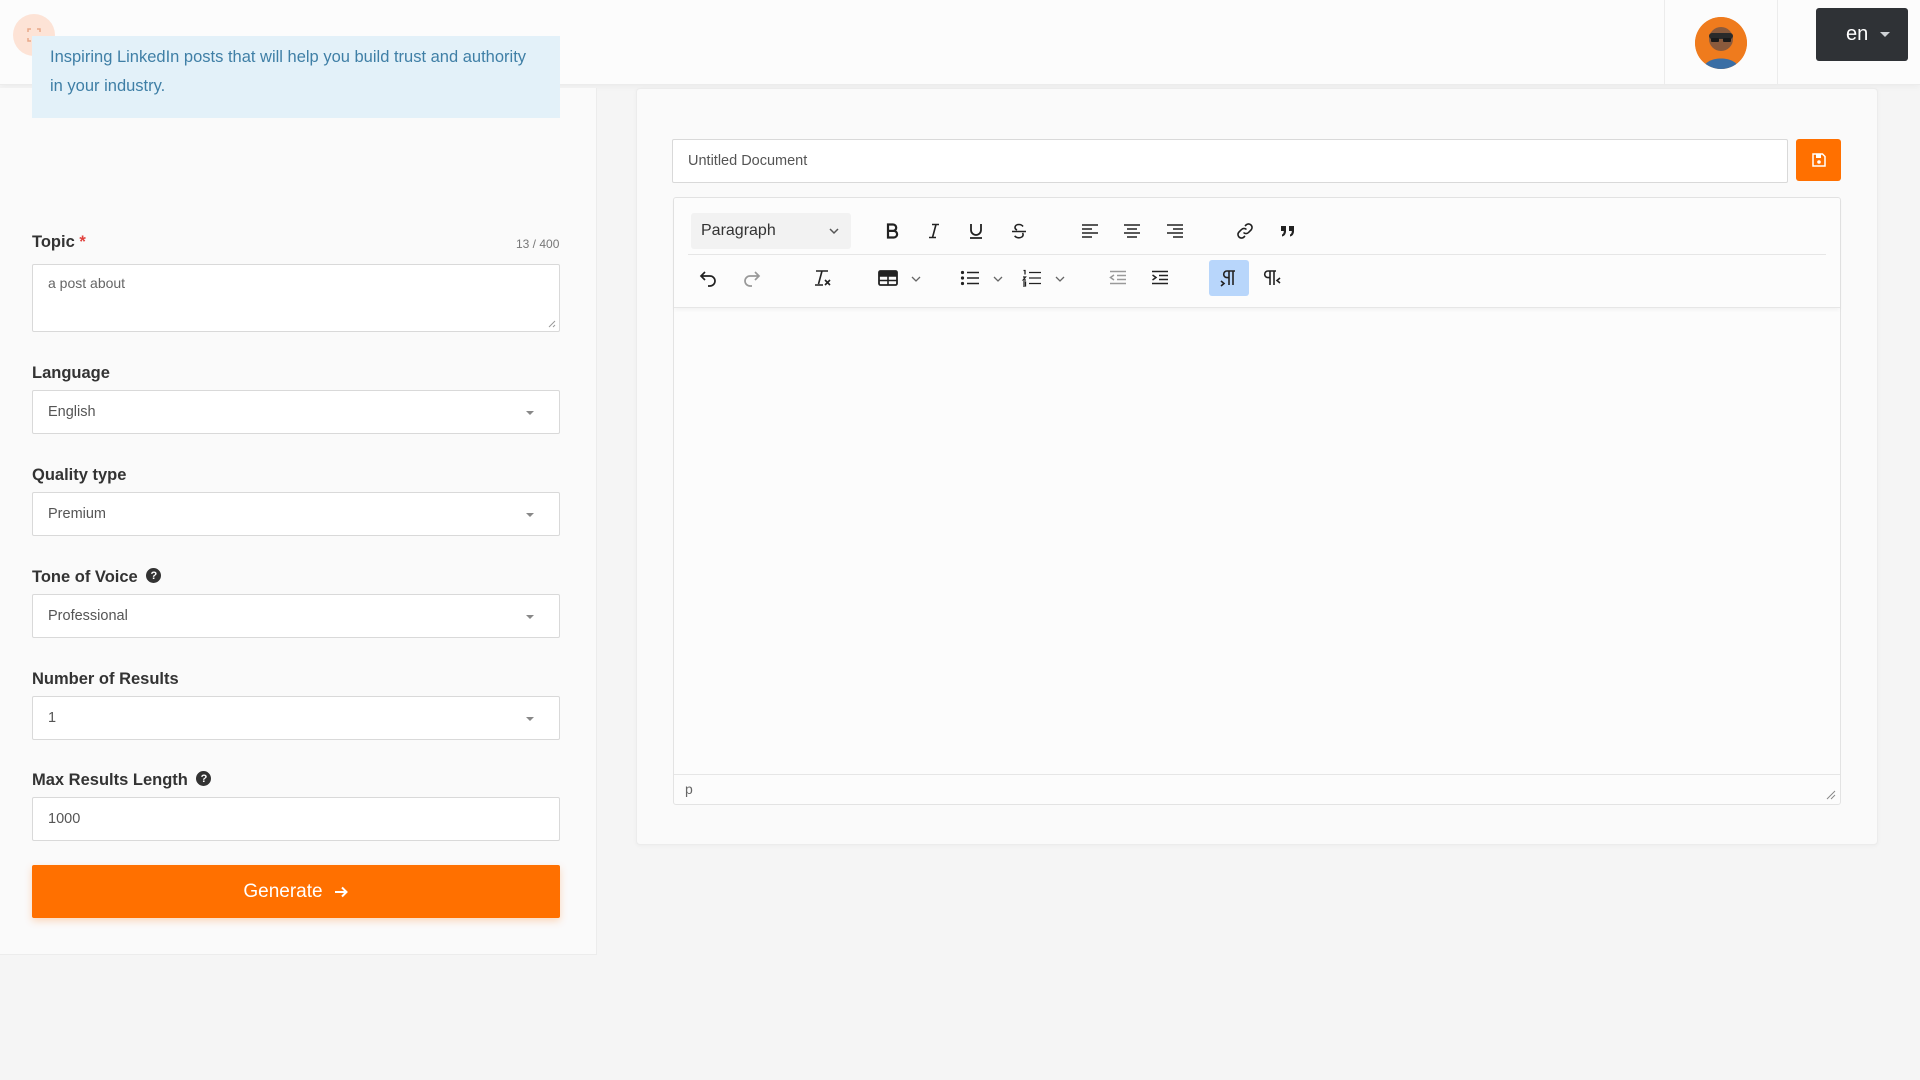  Describe the element at coordinates (72, 412) in the screenshot. I see `language-select-value: English` at that location.